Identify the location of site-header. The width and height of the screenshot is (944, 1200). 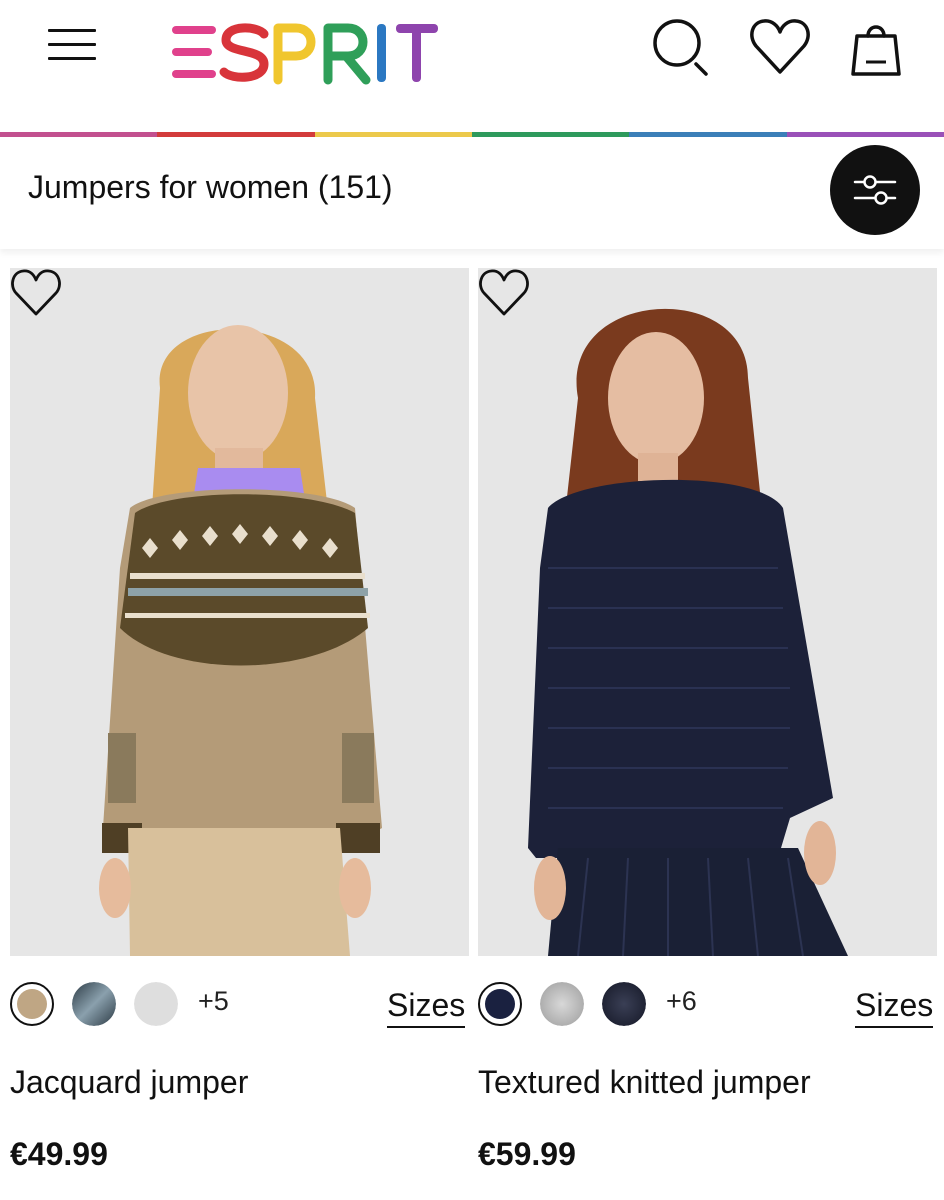
(472, 66).